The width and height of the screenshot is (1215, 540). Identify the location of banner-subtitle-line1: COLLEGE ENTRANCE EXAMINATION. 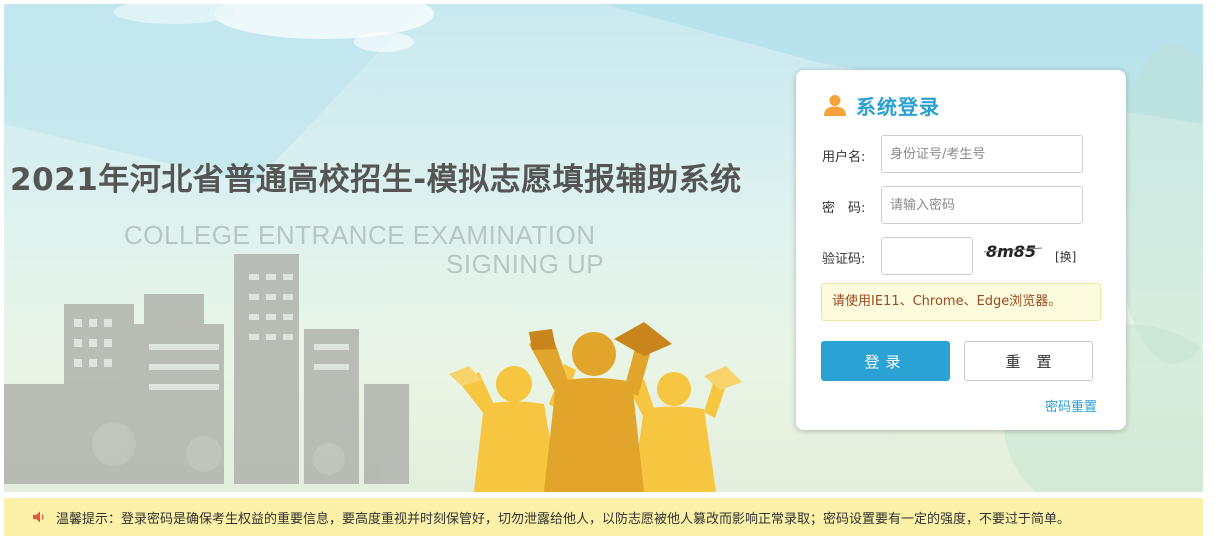
(360, 235).